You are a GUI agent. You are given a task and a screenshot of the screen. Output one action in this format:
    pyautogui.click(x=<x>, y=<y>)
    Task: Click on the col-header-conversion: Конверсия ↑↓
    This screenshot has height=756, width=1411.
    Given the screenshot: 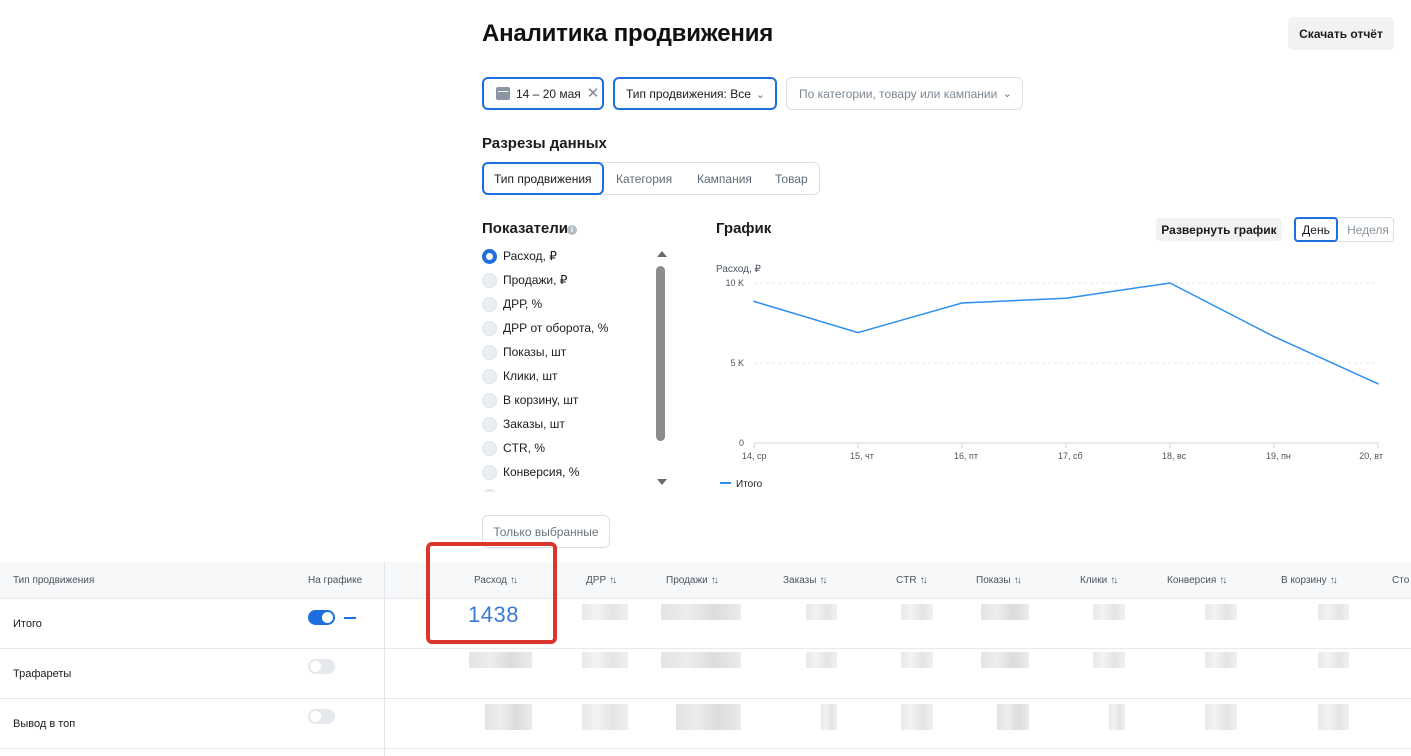 What is the action you would take?
    pyautogui.click(x=1197, y=580)
    